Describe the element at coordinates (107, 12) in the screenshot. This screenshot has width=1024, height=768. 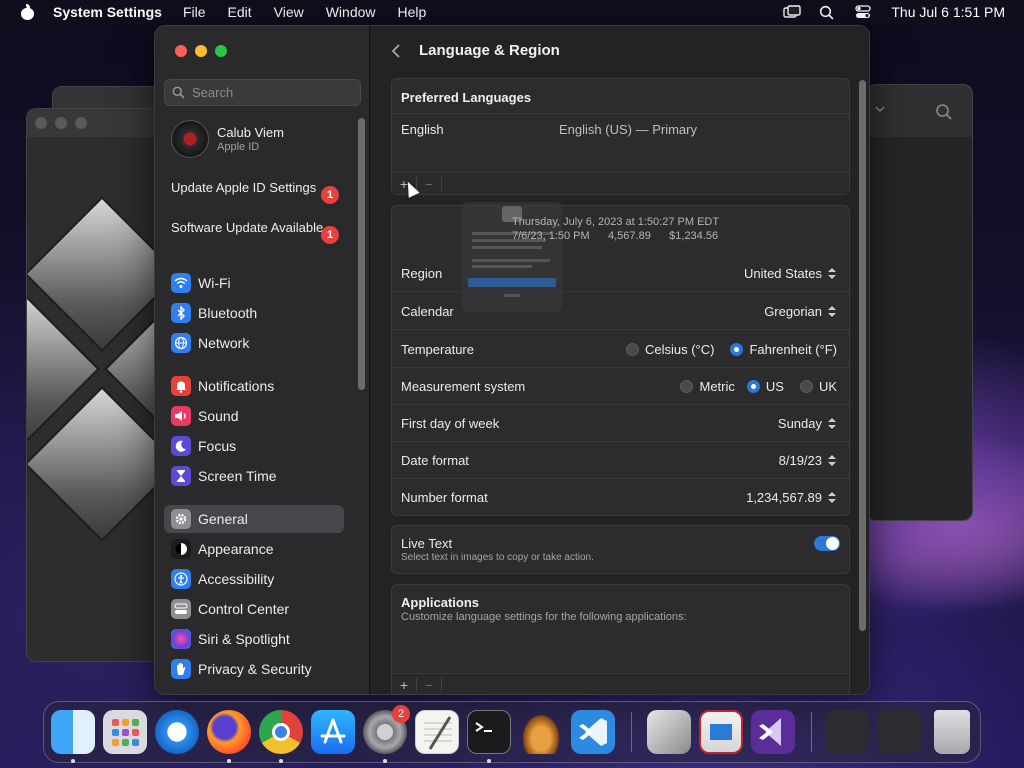
I see `menu-app-name: System Settings` at that location.